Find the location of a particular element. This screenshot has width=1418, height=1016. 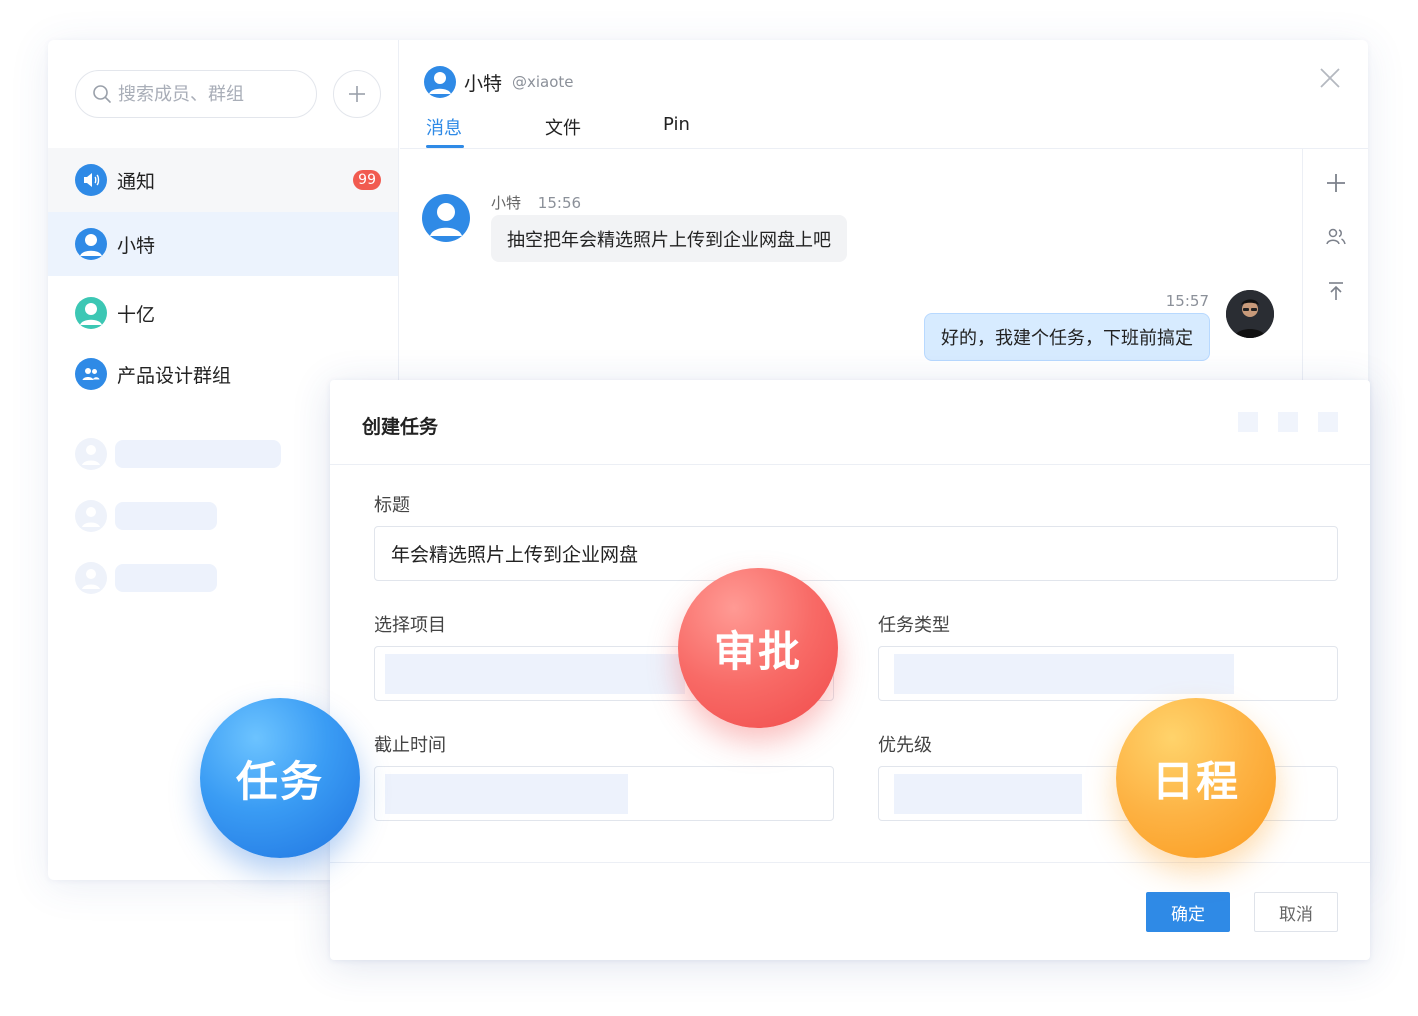

sender-avatar is located at coordinates (446, 218).